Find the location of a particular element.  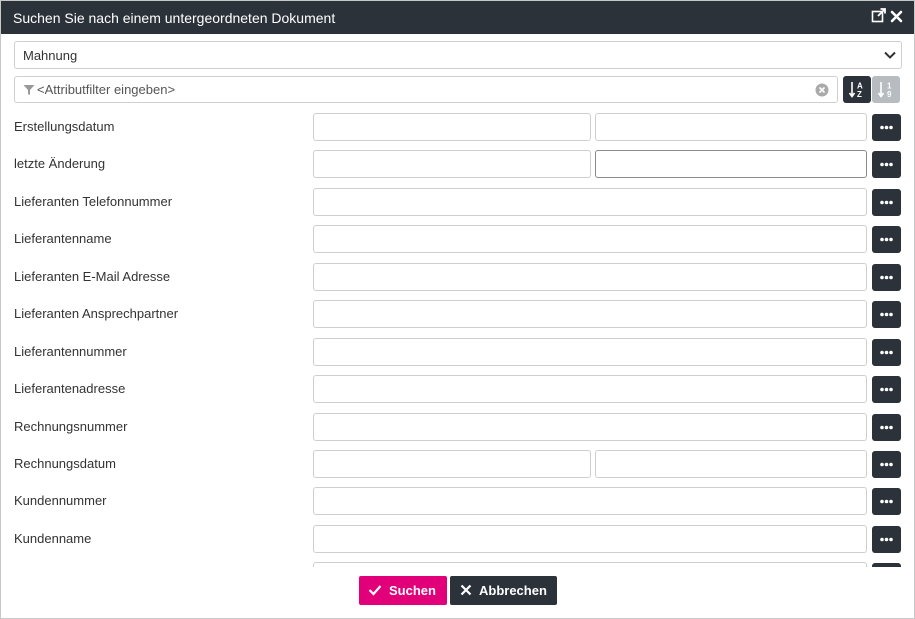

field-row: Rechnungsdatum is located at coordinates (457, 461).